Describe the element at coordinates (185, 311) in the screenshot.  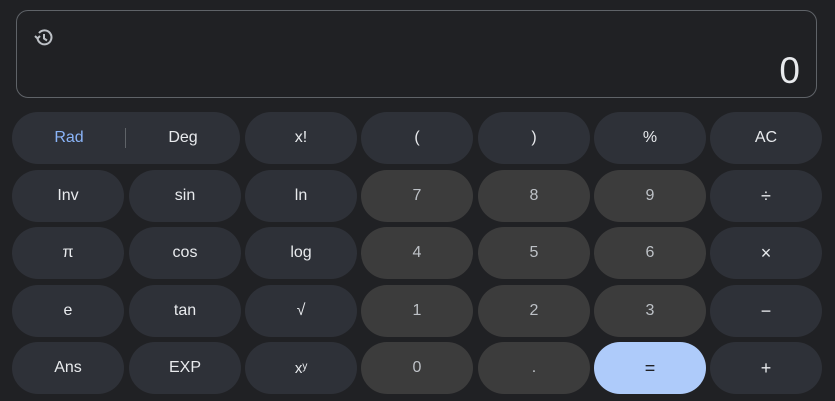
I see `tan-button: tan` at that location.